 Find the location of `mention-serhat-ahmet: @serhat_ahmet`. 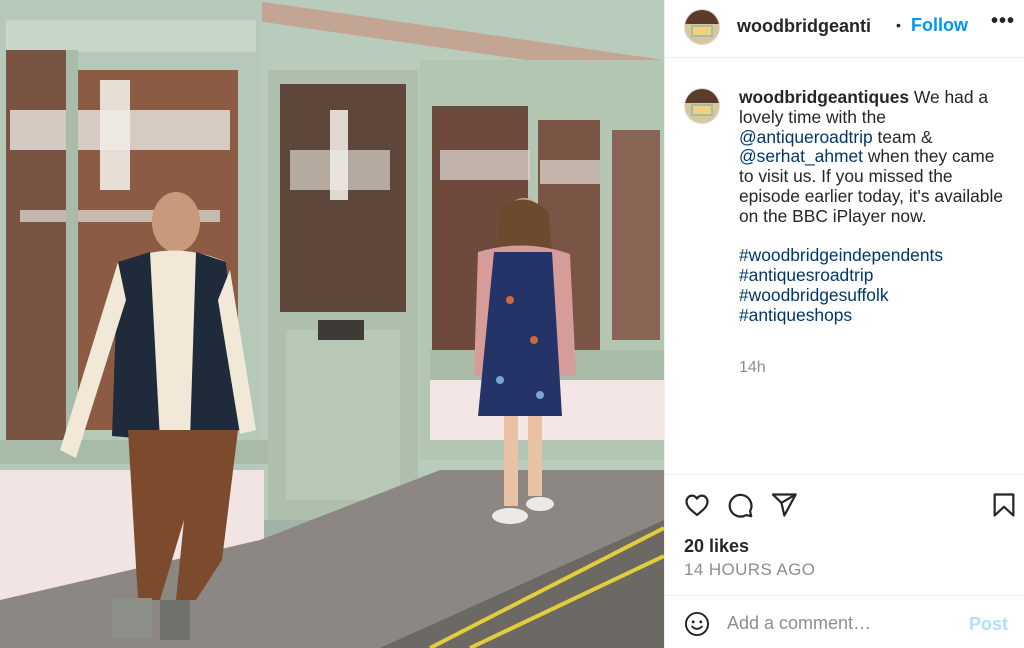

mention-serhat-ahmet: @serhat_ahmet is located at coordinates (801, 156).